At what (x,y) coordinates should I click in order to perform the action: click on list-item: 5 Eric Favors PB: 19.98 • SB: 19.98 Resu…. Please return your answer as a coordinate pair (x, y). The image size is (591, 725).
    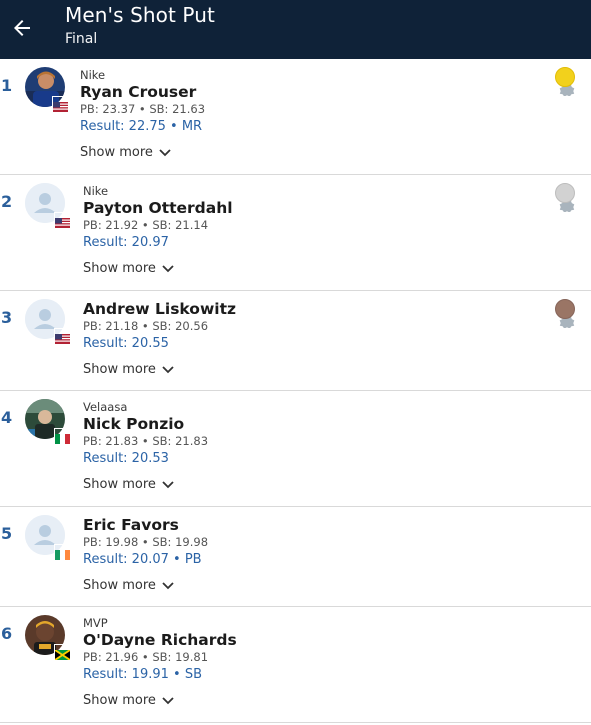
    Looking at the image, I should click on (295, 557).